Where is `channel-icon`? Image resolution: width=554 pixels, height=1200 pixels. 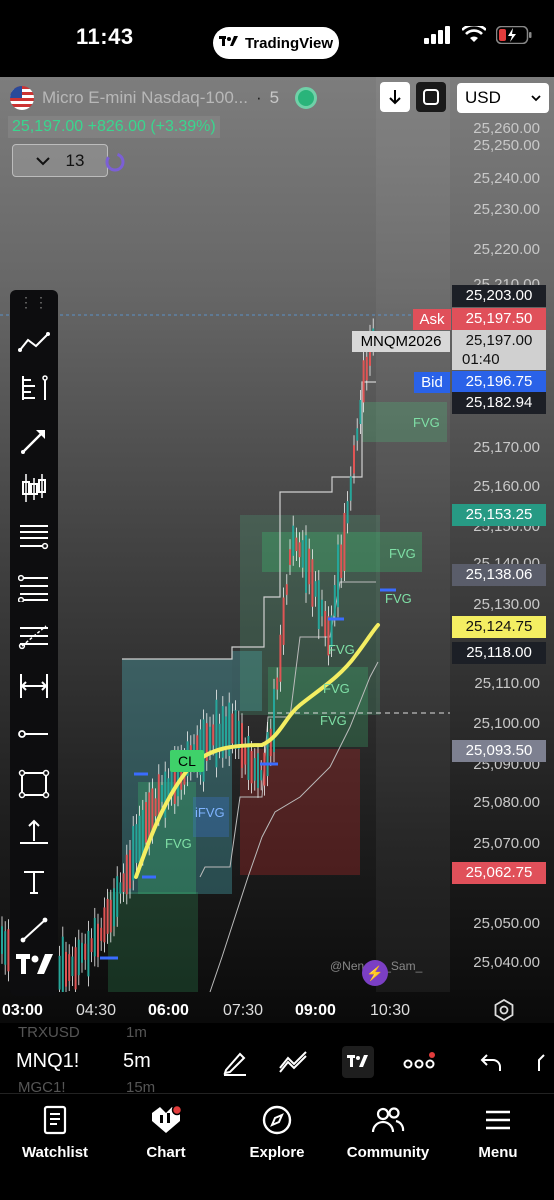 channel-icon is located at coordinates (33, 588).